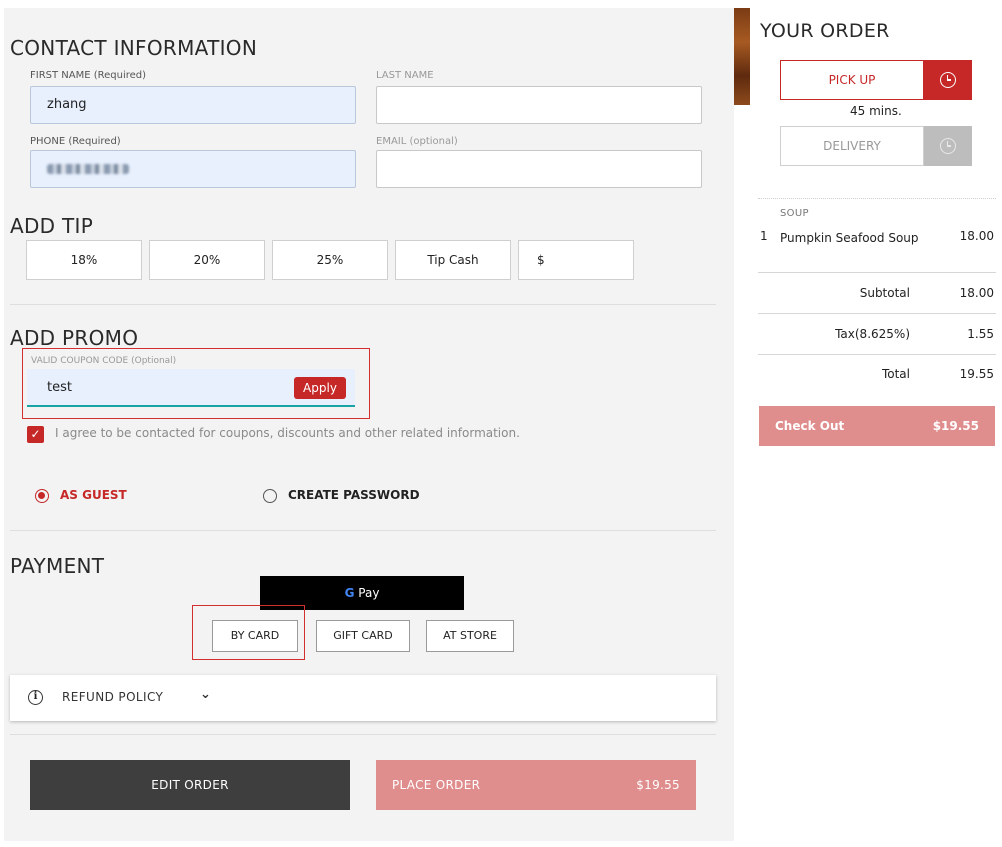  I want to click on pick-up-time-button, so click(948, 80).